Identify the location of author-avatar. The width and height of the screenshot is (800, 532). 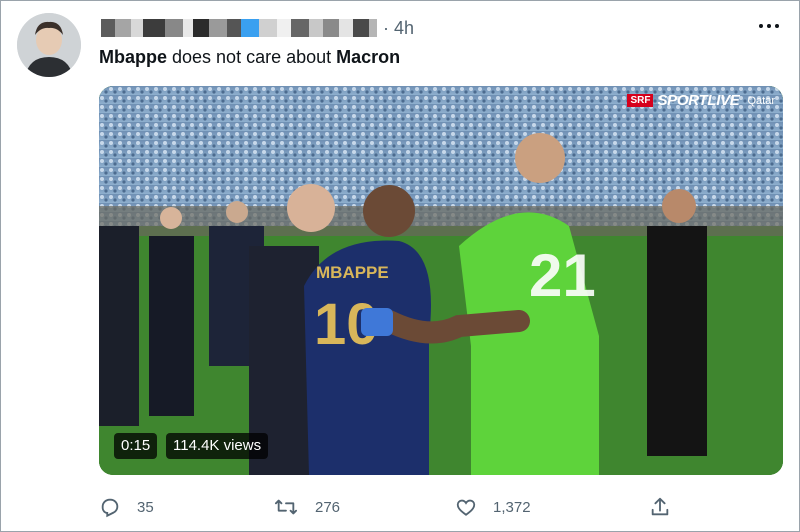
(49, 45).